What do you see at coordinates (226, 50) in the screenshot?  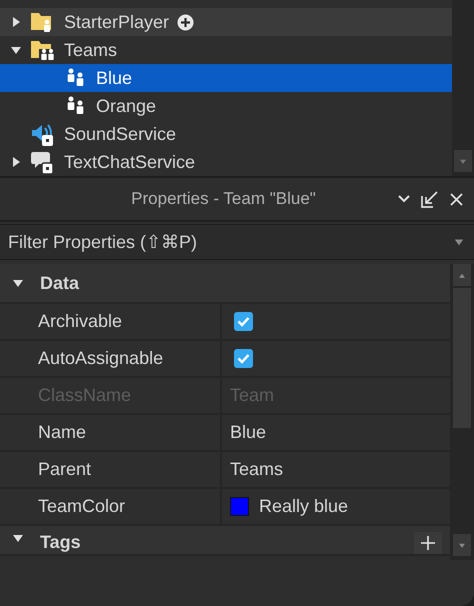 I see `tree-item: Teams` at bounding box center [226, 50].